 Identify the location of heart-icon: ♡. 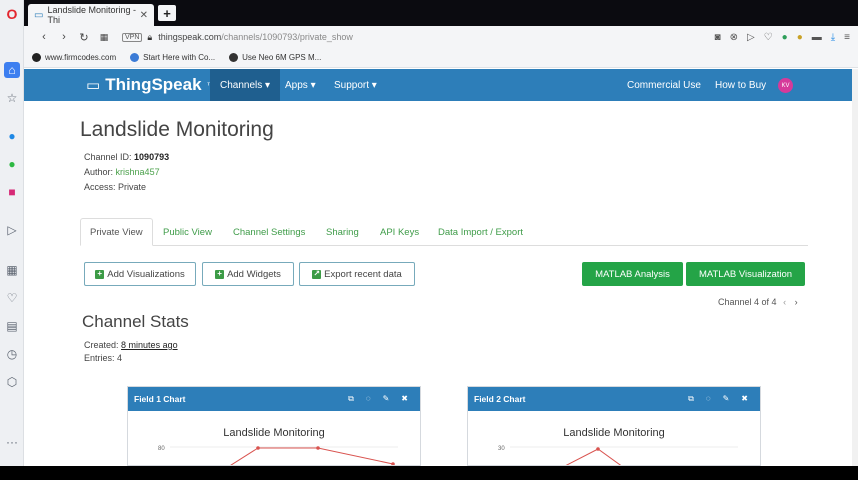
(12, 298).